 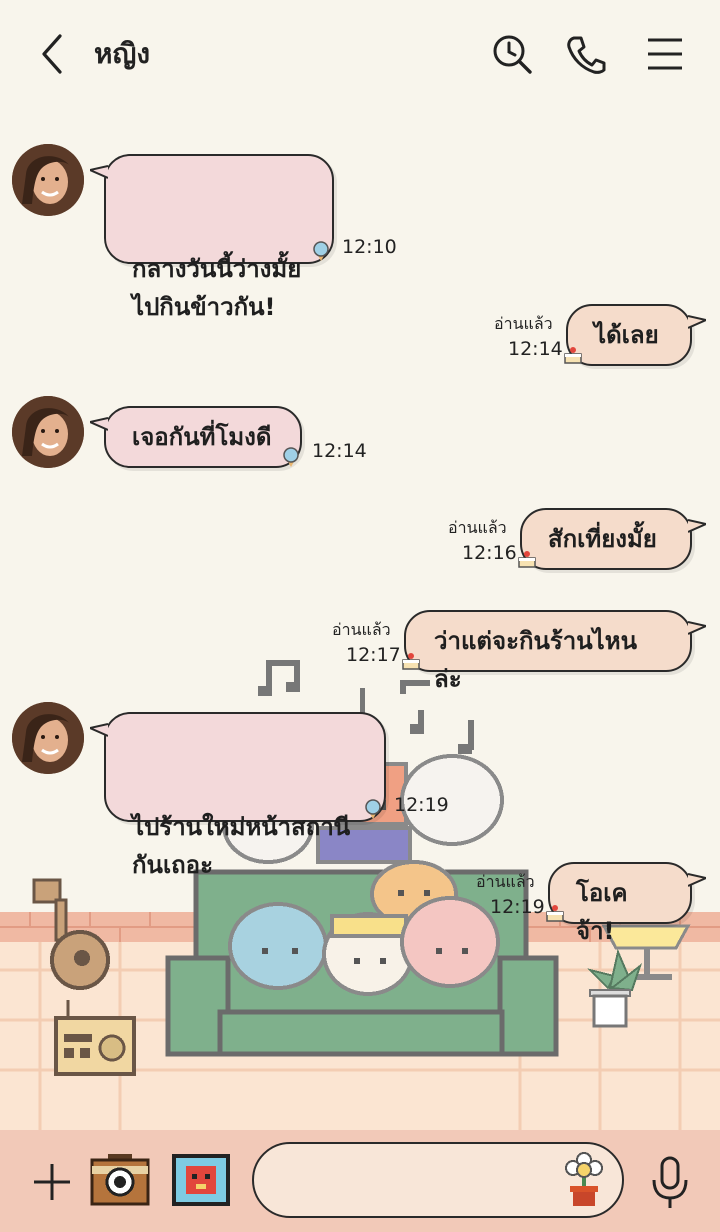 I want to click on message-time: 12:17, so click(x=373, y=655).